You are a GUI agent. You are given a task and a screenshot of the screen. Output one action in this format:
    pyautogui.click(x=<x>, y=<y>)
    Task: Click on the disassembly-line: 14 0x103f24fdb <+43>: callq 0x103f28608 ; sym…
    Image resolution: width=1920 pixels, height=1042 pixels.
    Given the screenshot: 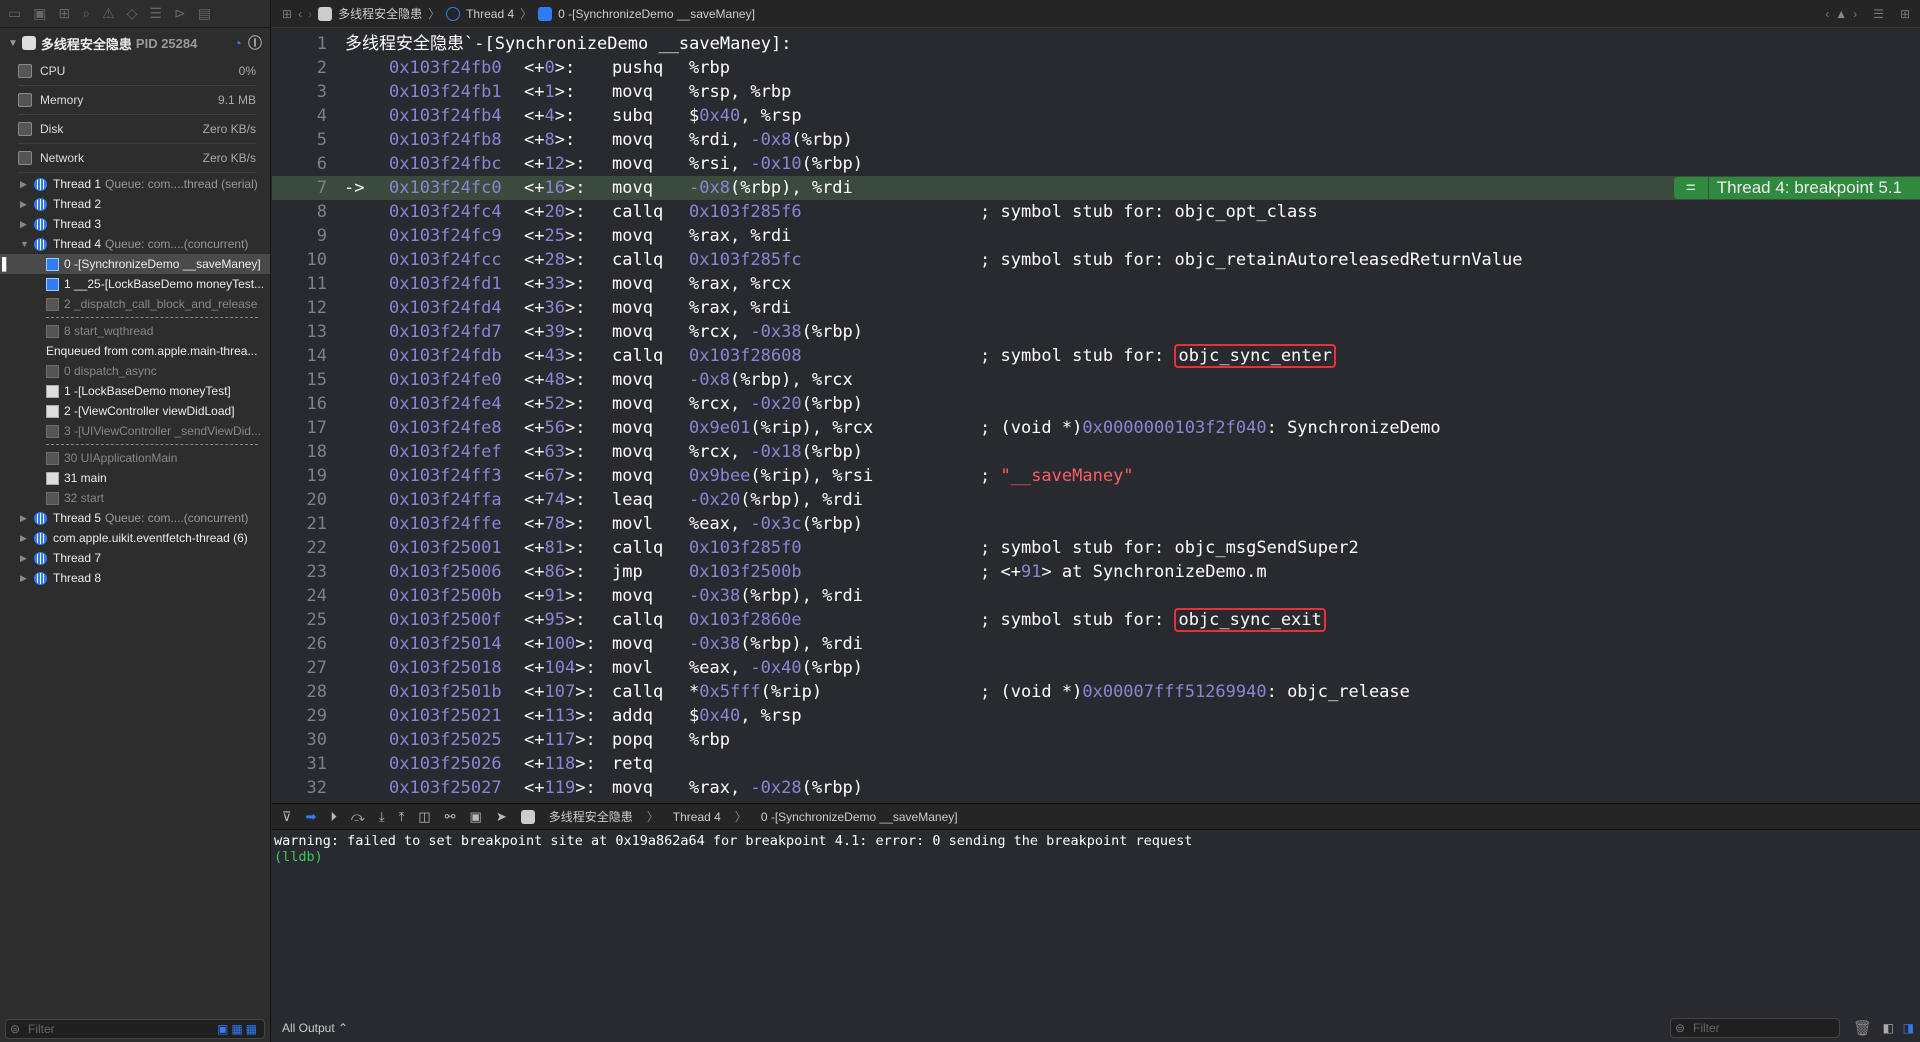 What is the action you would take?
    pyautogui.click(x=1096, y=356)
    